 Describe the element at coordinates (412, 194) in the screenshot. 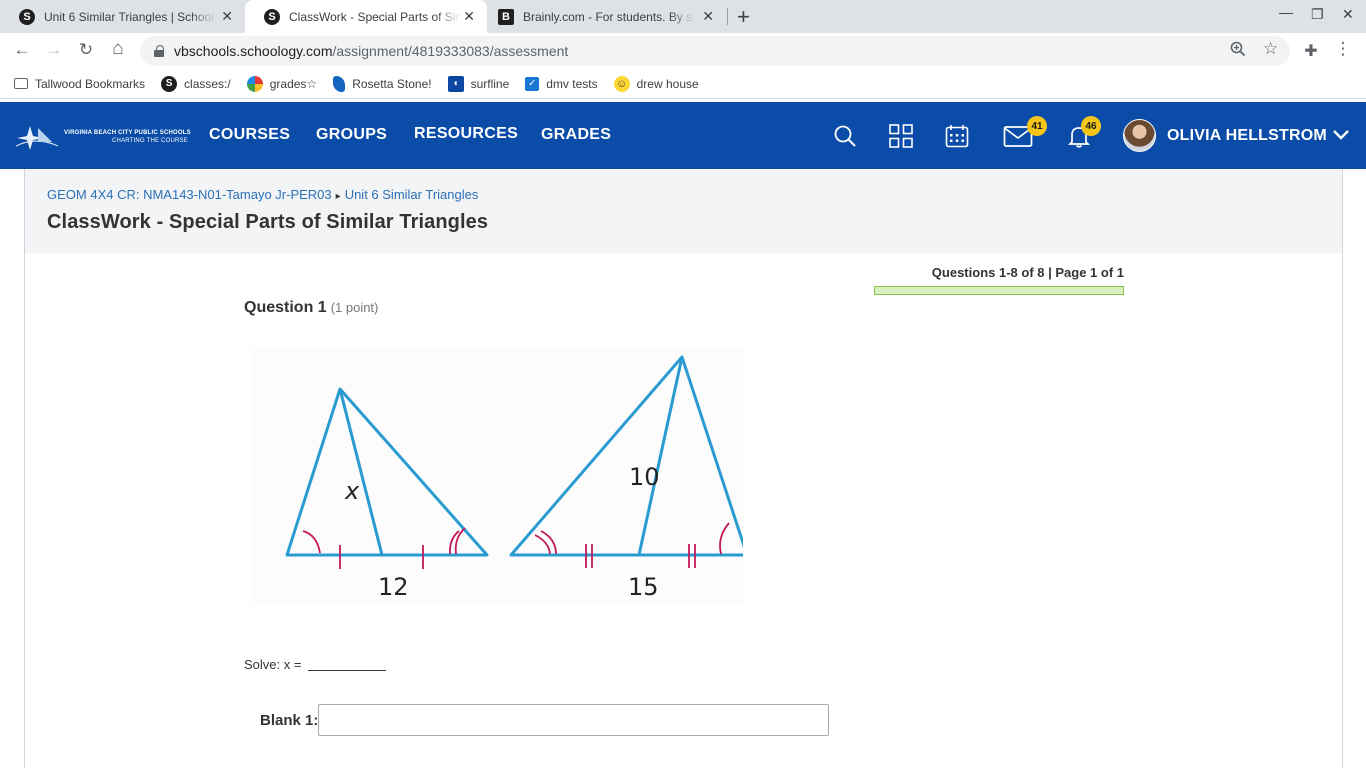

I see `breadcrumb-folder-link: Unit 6 Similar Triangles` at that location.